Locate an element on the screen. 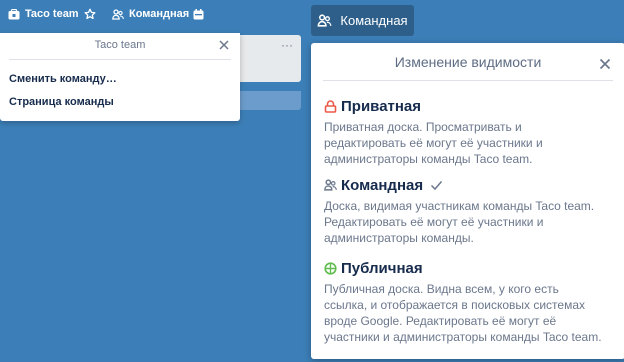  calendar-icon is located at coordinates (198, 14).